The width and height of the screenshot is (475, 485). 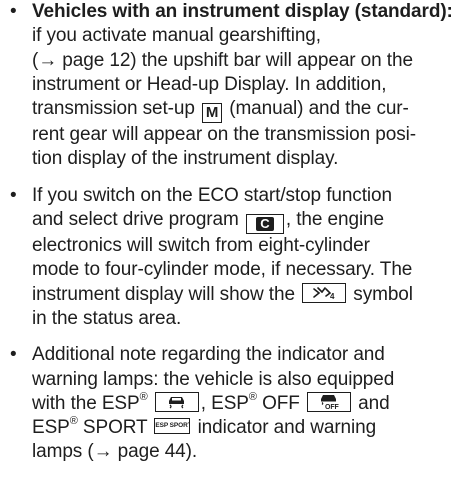 I want to click on esp-skid-car-icon, so click(x=176, y=401).